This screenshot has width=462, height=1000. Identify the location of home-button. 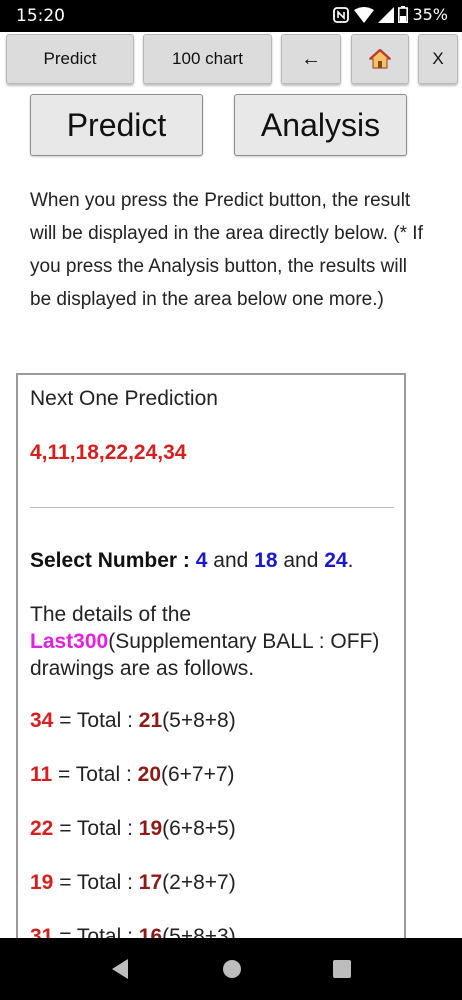
(380, 59).